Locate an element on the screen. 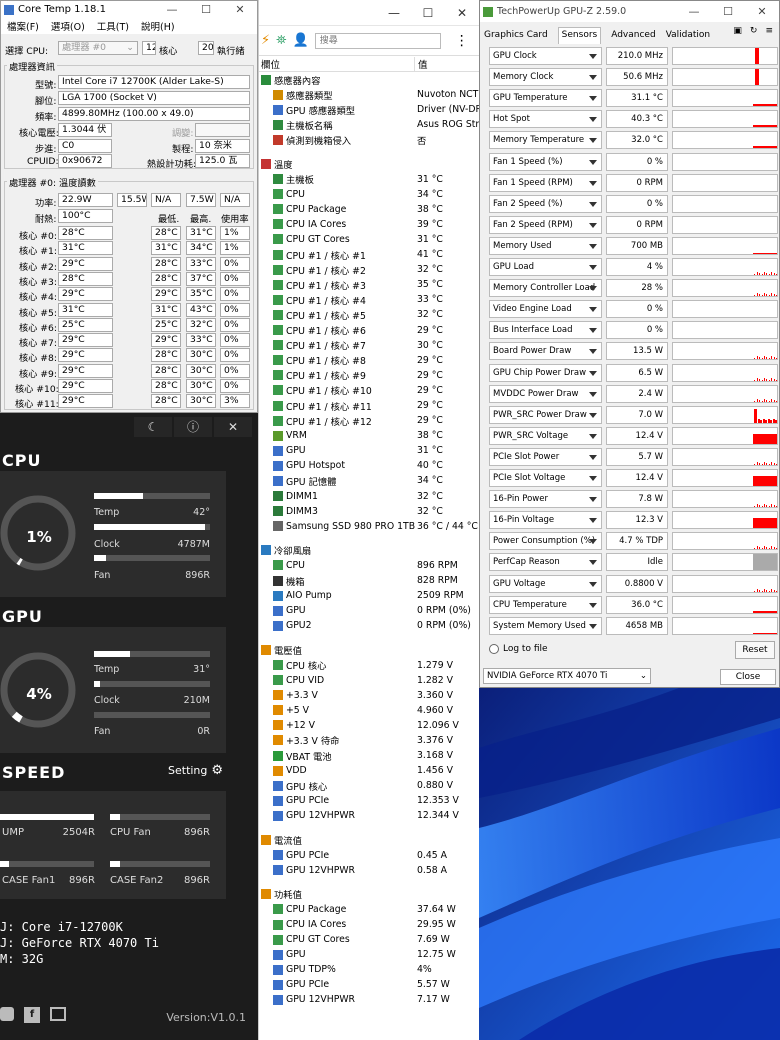  sensor-row: VDD 1.456 V is located at coordinates (369, 770).